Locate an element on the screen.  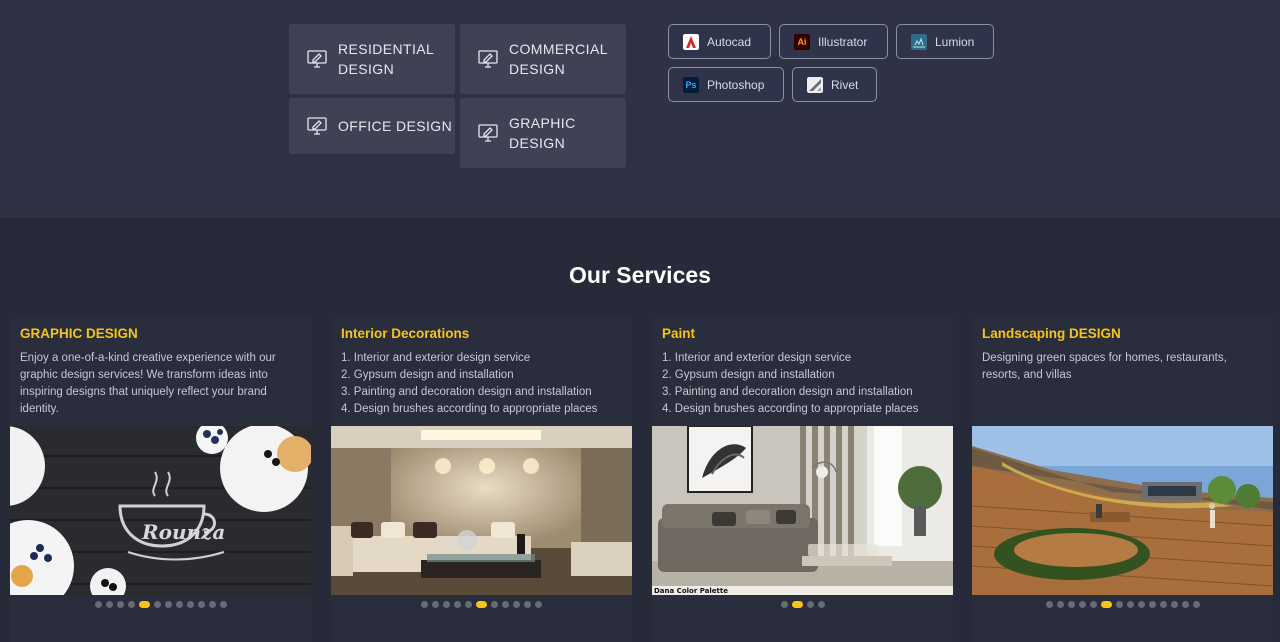
image-caption: Dana Color Palette is located at coordinates (691, 591).